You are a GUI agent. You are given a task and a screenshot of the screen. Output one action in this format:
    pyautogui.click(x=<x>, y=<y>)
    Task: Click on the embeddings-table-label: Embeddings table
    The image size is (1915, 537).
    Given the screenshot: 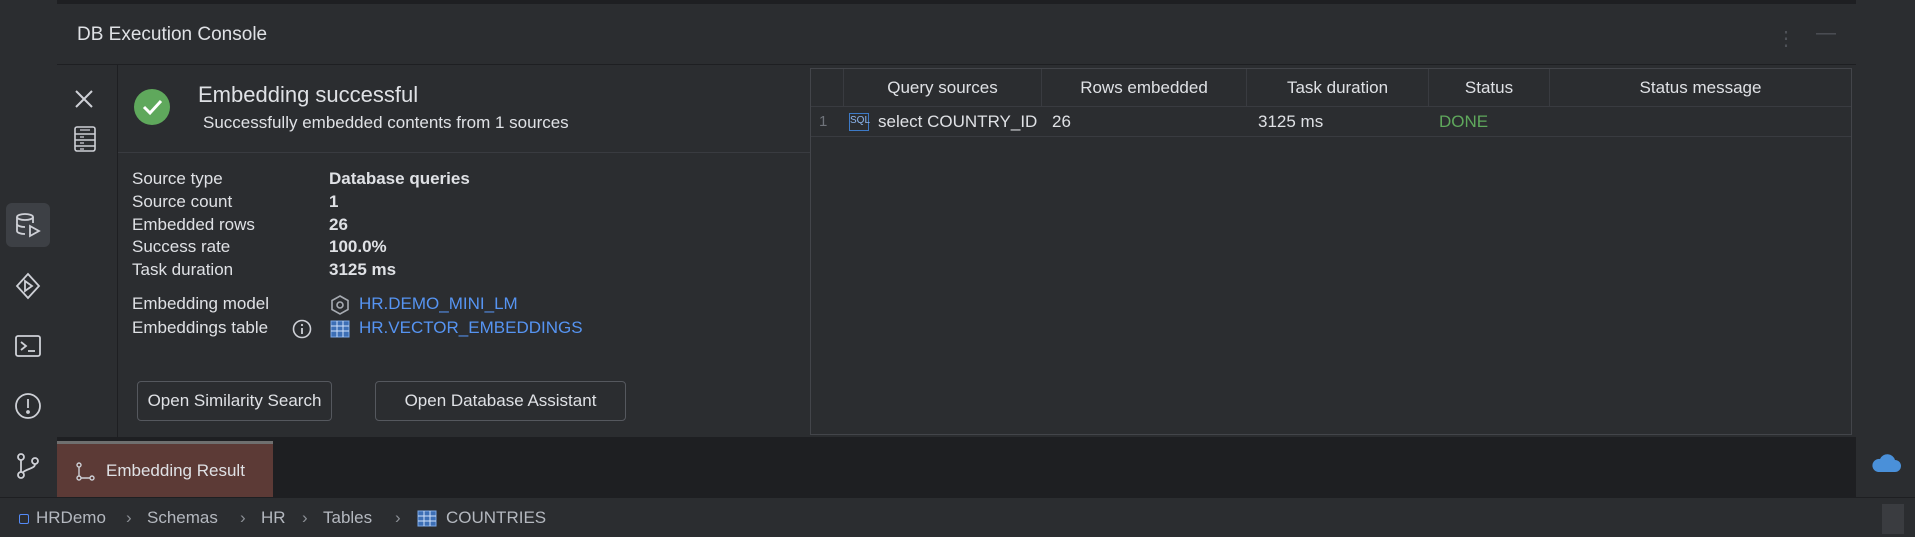 What is the action you would take?
    pyautogui.click(x=200, y=327)
    